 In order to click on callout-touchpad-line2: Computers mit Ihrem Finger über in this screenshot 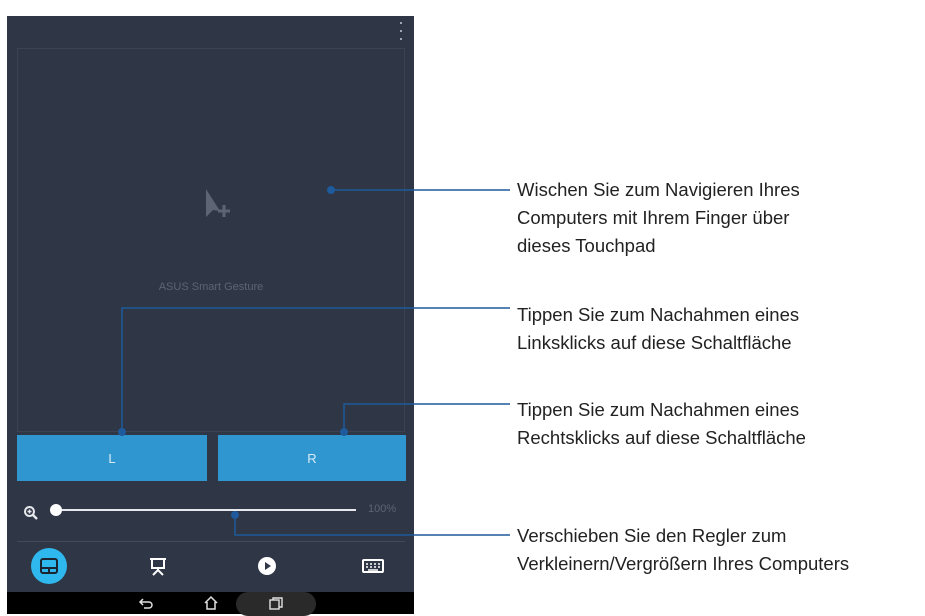, I will do `click(653, 217)`.